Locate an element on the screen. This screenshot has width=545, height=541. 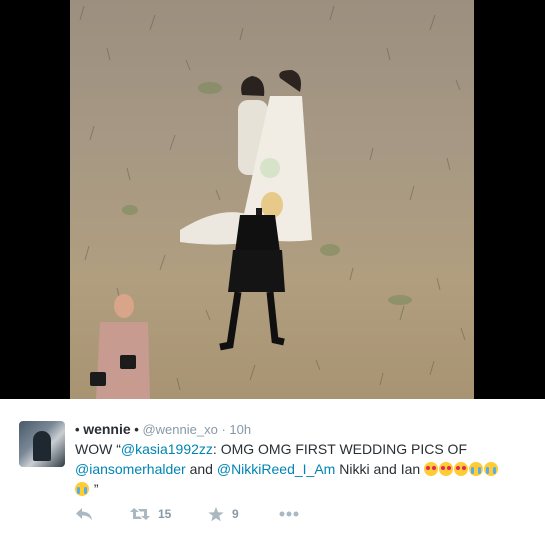
favorite-count: 9 is located at coordinates (235, 514).